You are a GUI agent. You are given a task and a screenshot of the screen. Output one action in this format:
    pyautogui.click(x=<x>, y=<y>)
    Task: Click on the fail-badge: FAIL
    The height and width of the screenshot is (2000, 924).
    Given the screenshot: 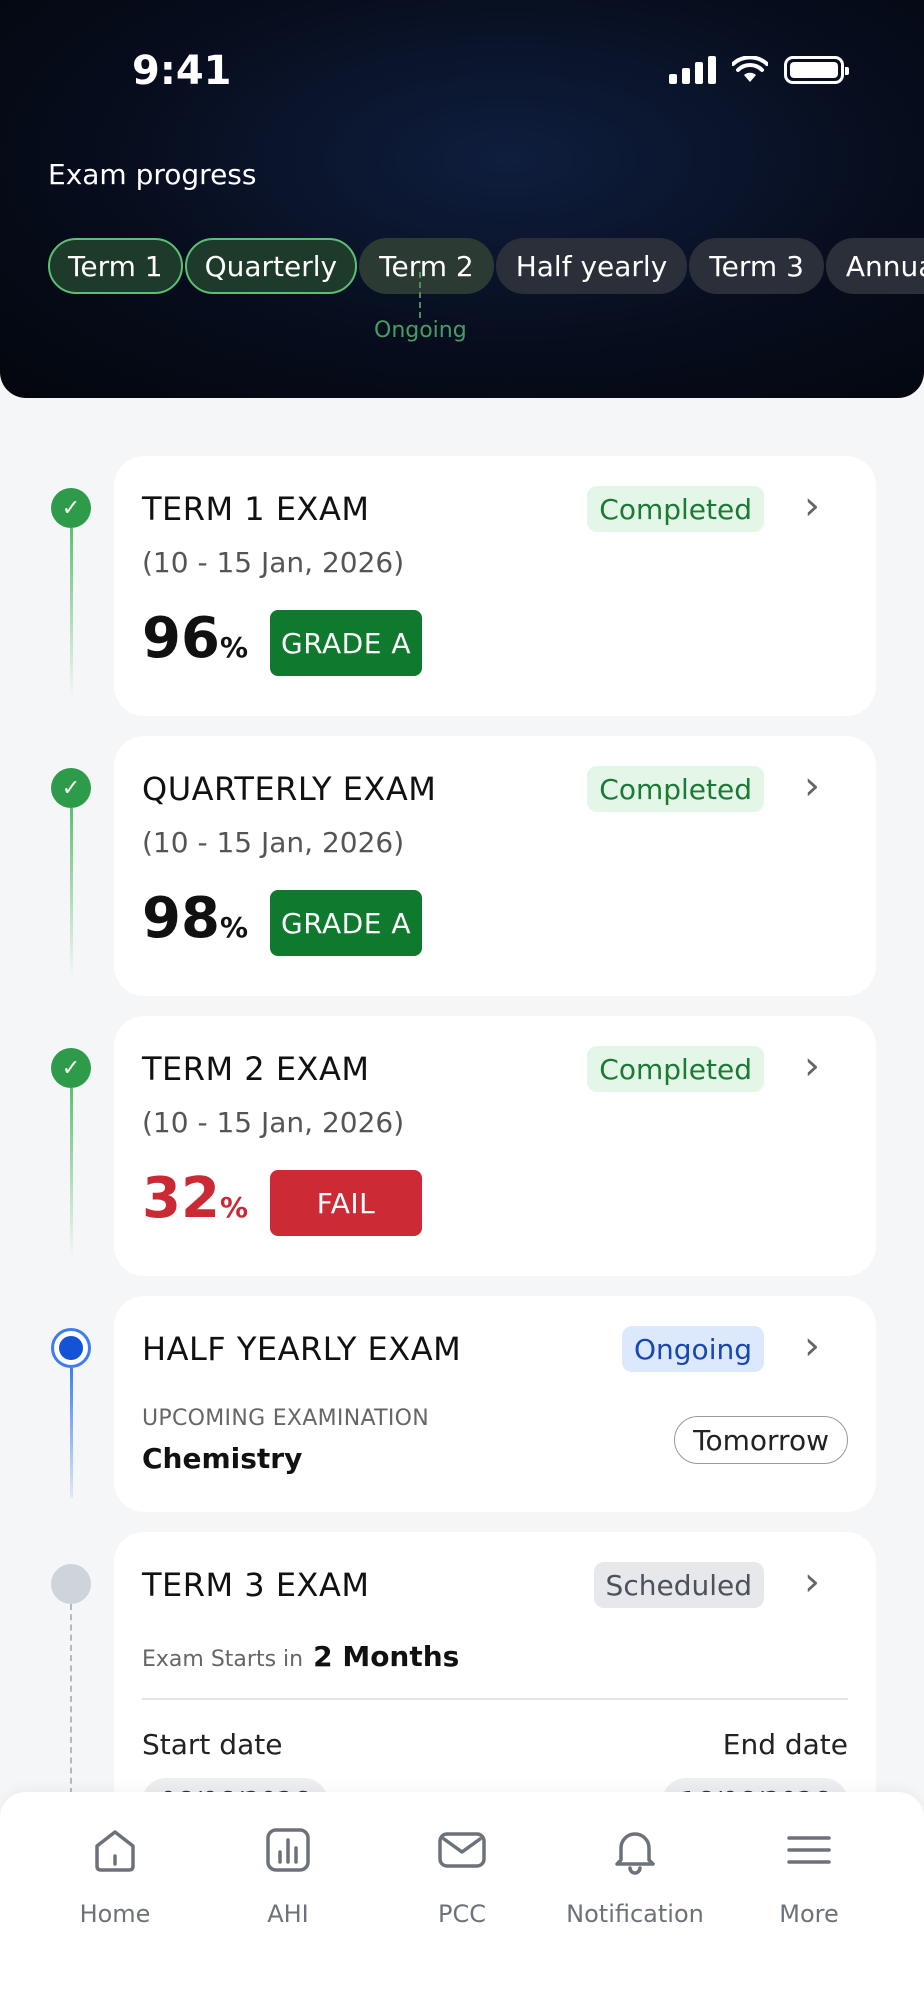 What is the action you would take?
    pyautogui.click(x=346, y=1203)
    